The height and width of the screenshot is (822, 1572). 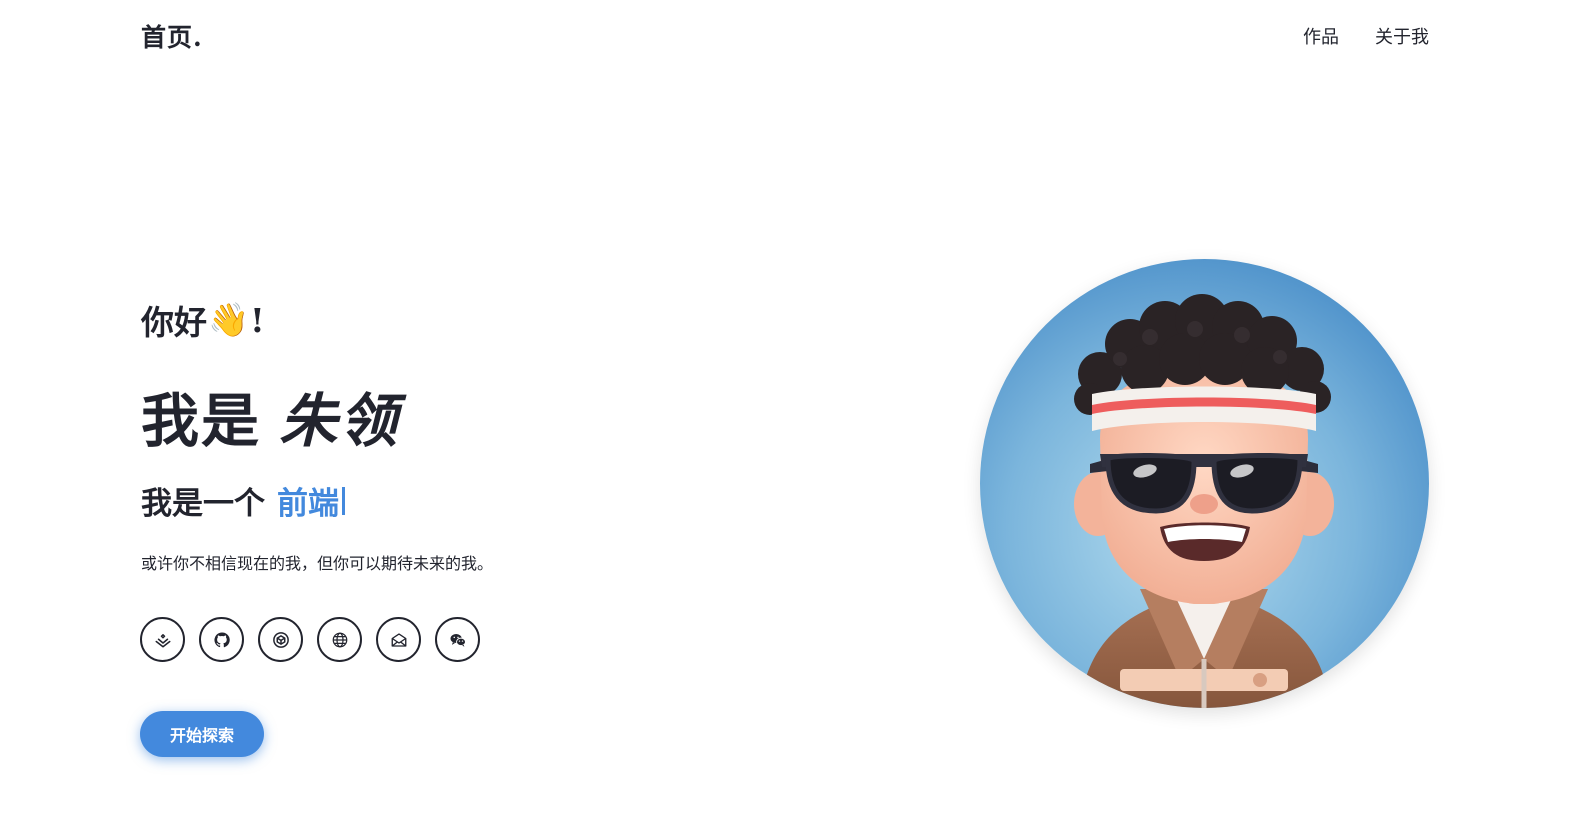 I want to click on typing-cursor, so click(x=343, y=500).